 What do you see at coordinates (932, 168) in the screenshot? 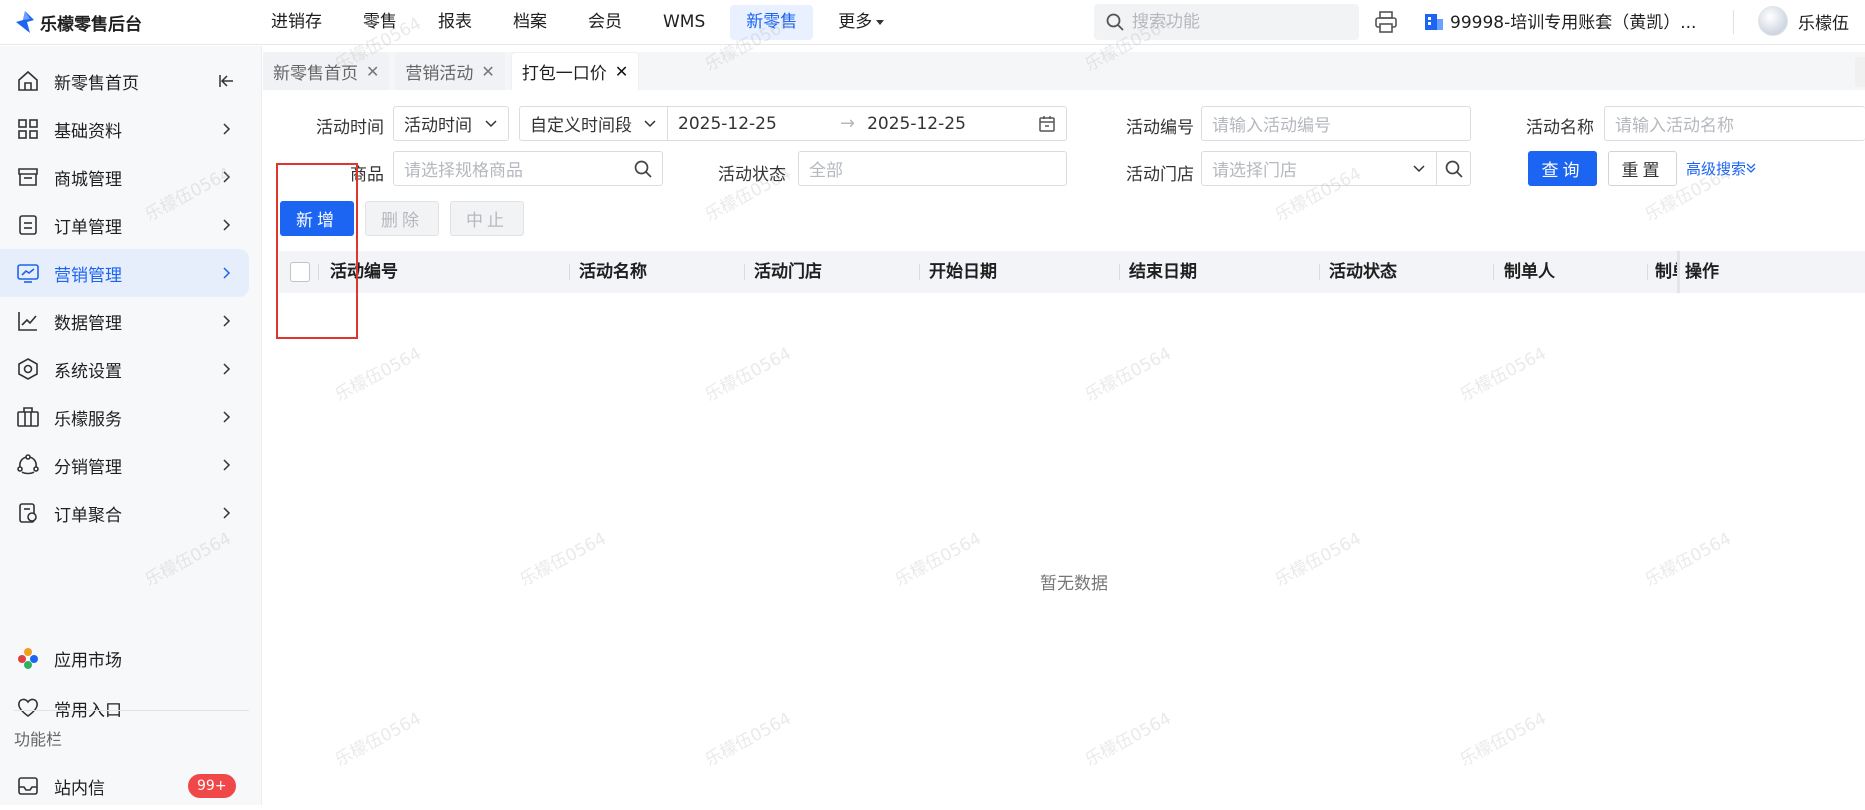
I see `activity-status-select: 全部` at bounding box center [932, 168].